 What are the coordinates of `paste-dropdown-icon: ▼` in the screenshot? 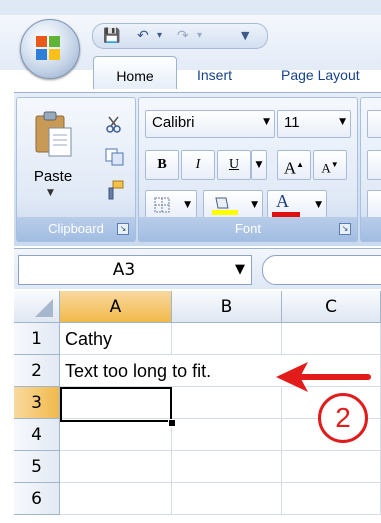 It's located at (50, 193).